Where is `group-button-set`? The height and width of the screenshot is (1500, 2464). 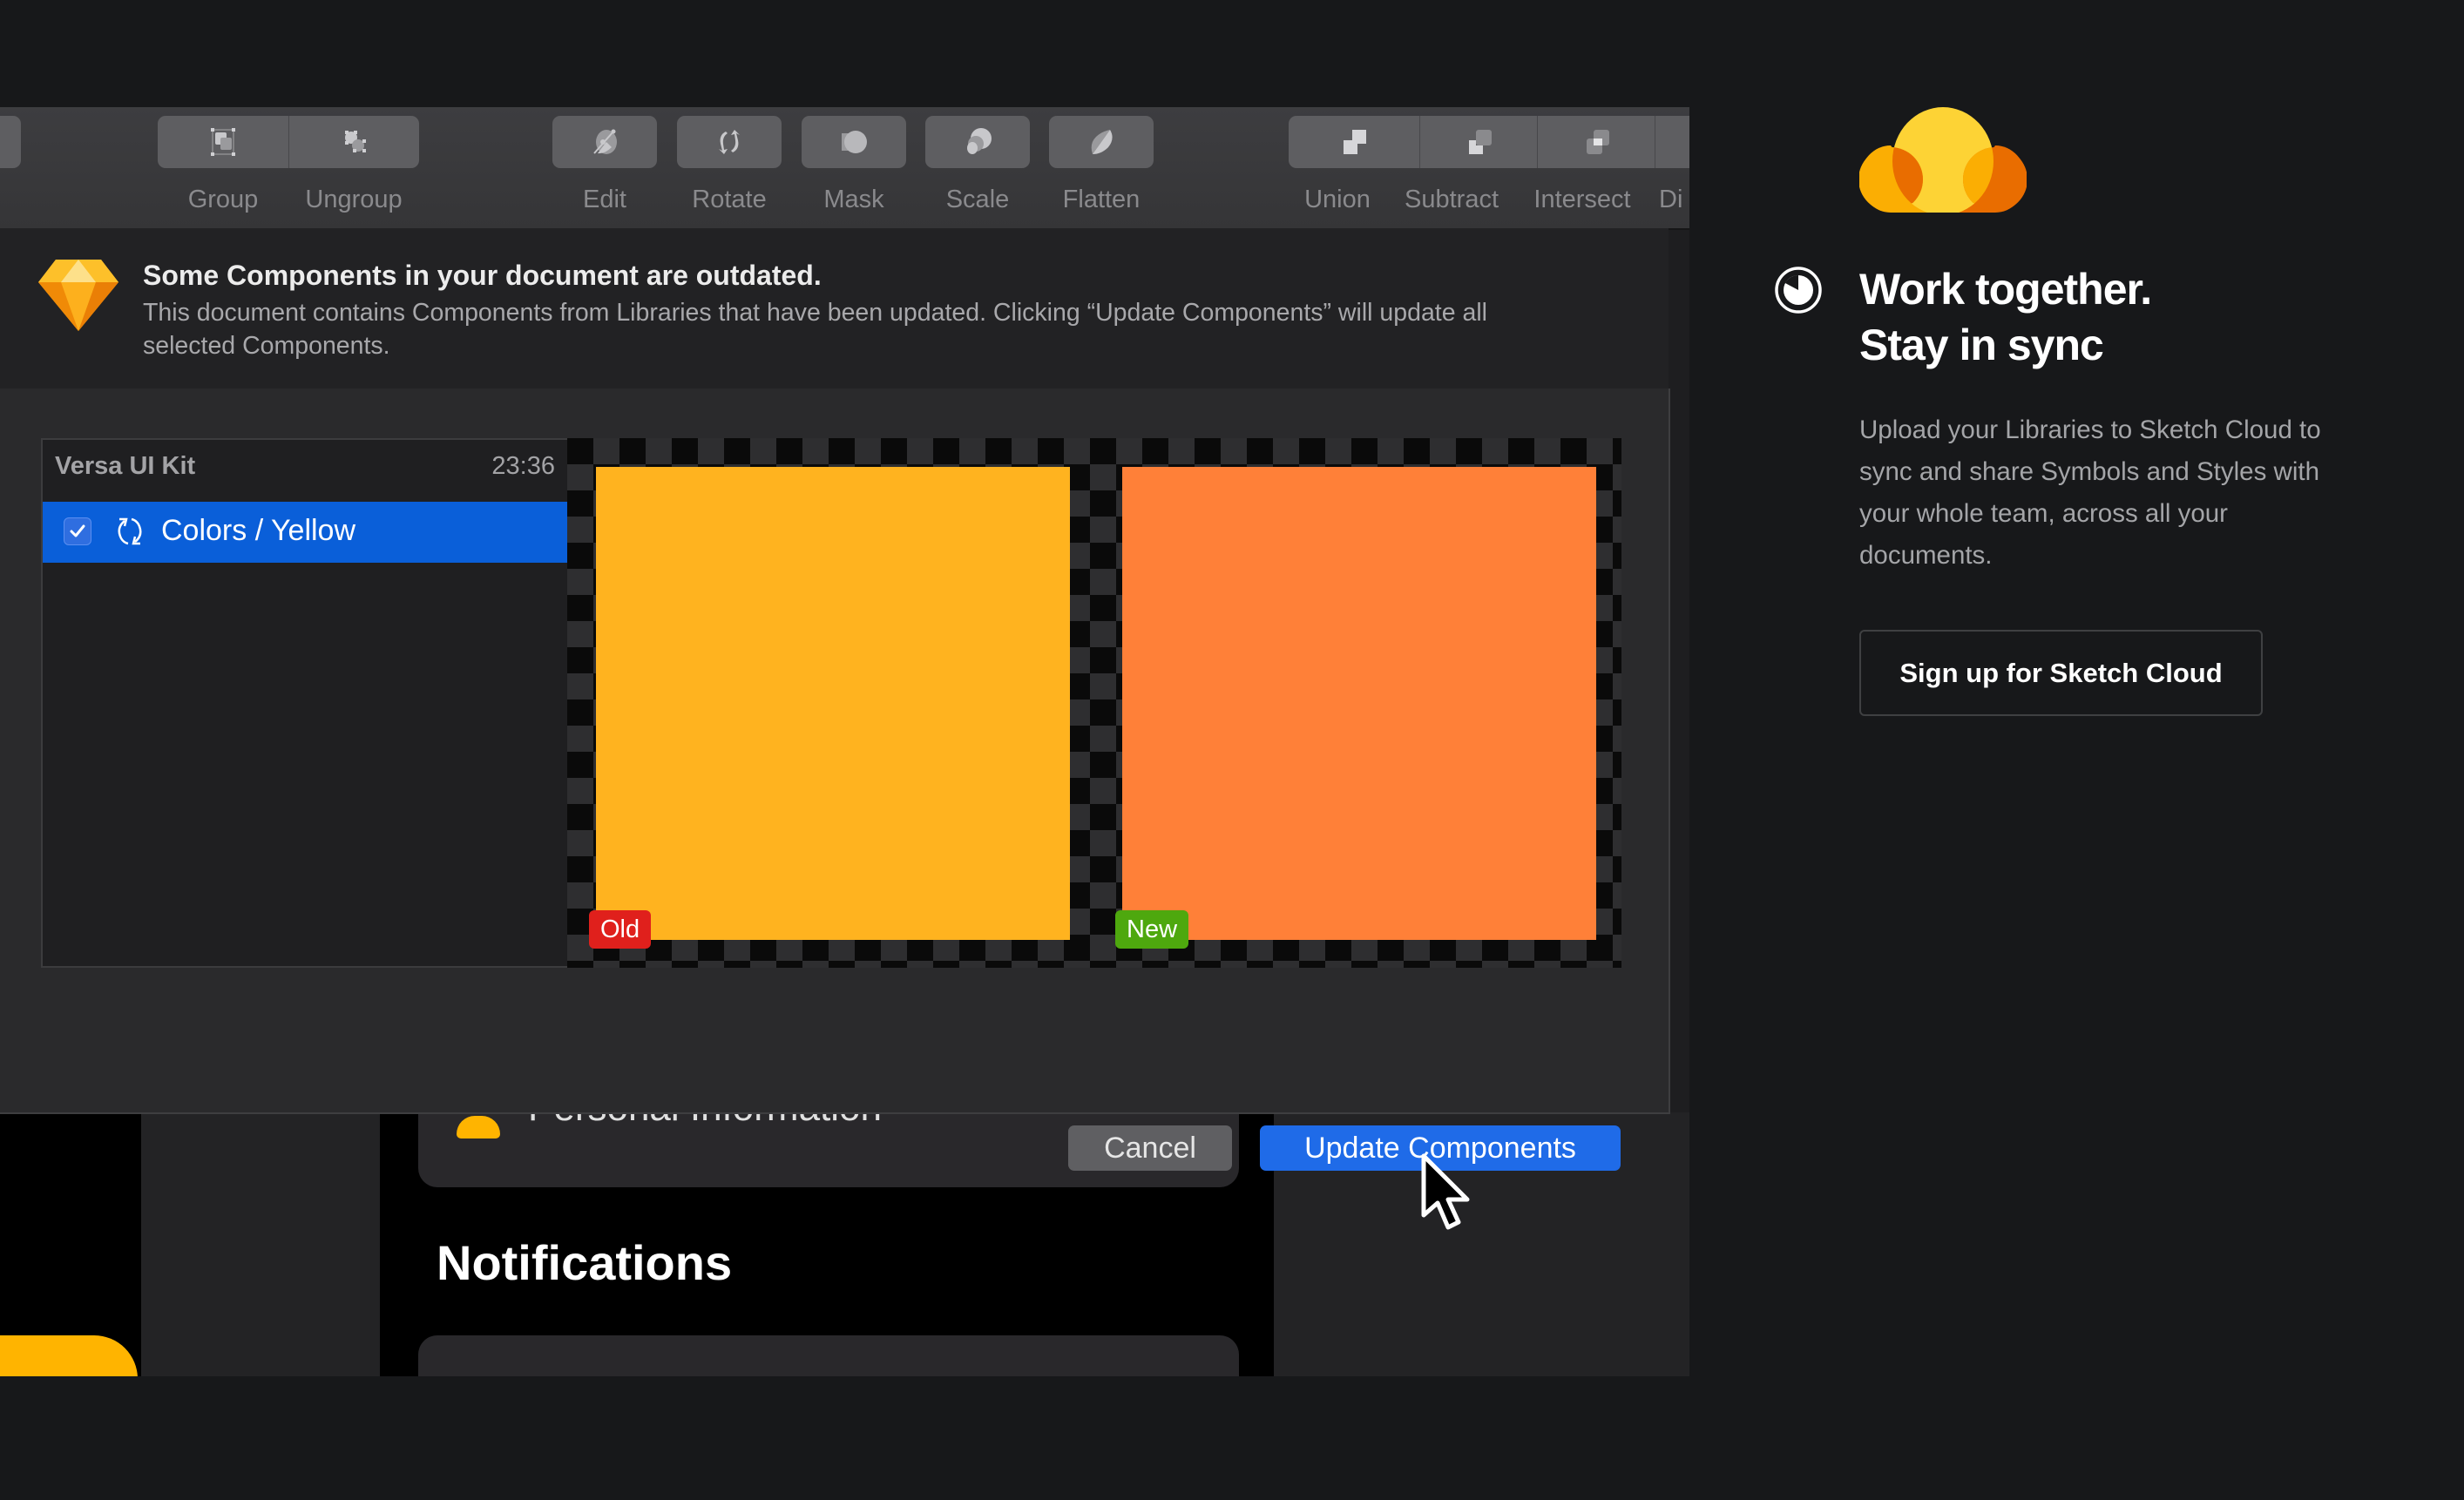 group-button-set is located at coordinates (288, 142).